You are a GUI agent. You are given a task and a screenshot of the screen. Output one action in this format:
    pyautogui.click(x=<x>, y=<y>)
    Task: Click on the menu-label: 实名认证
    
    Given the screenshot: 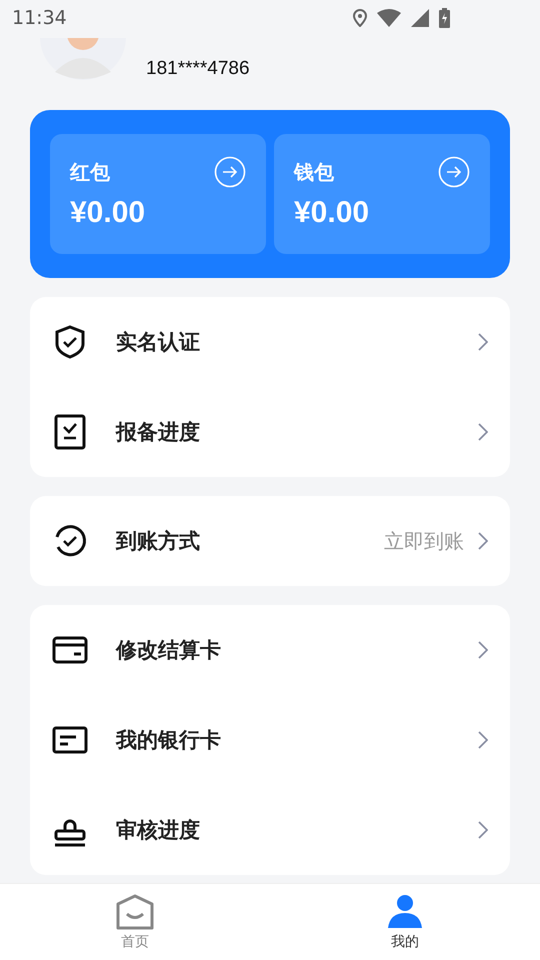 What is the action you would take?
    pyautogui.click(x=158, y=342)
    